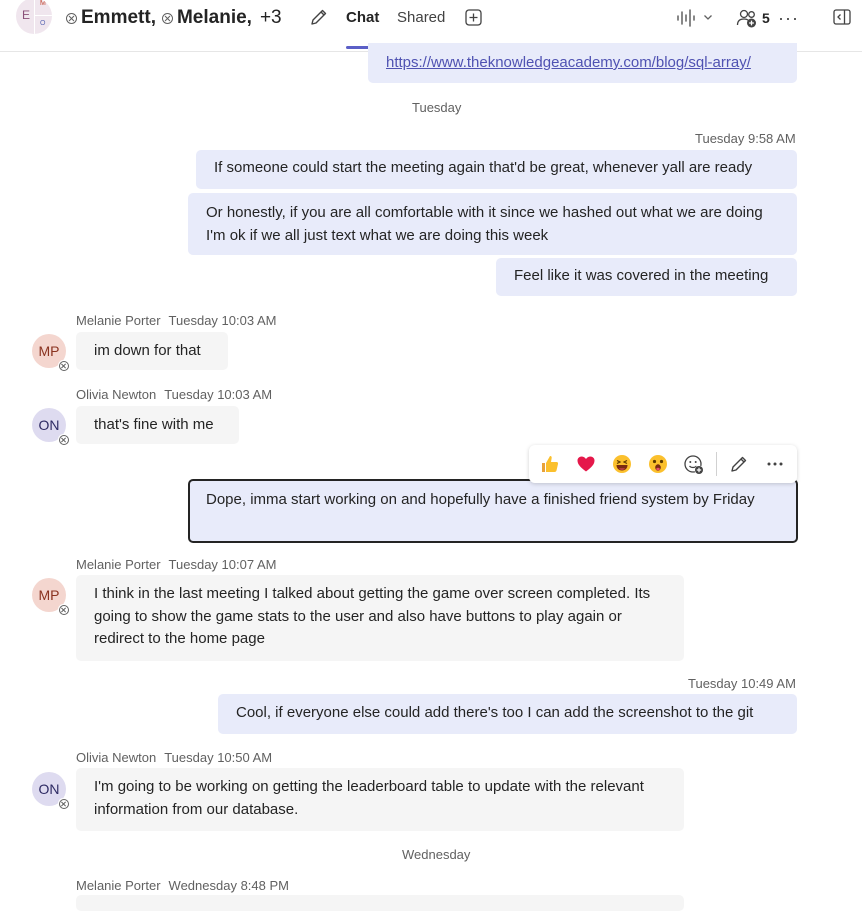 The image size is (862, 911). What do you see at coordinates (641, 275) in the screenshot?
I see `message-text: Feel like it was covered in the meeting` at bounding box center [641, 275].